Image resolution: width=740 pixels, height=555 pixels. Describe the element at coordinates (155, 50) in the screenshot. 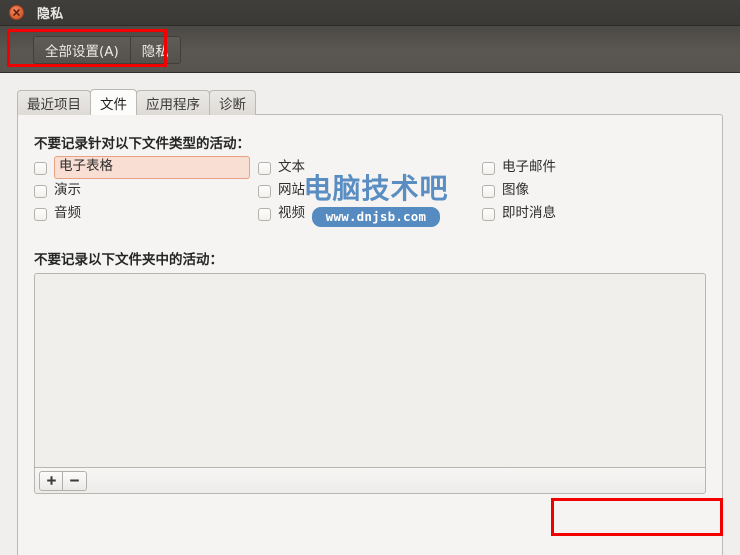

I see `privacy-button: 隐私` at that location.